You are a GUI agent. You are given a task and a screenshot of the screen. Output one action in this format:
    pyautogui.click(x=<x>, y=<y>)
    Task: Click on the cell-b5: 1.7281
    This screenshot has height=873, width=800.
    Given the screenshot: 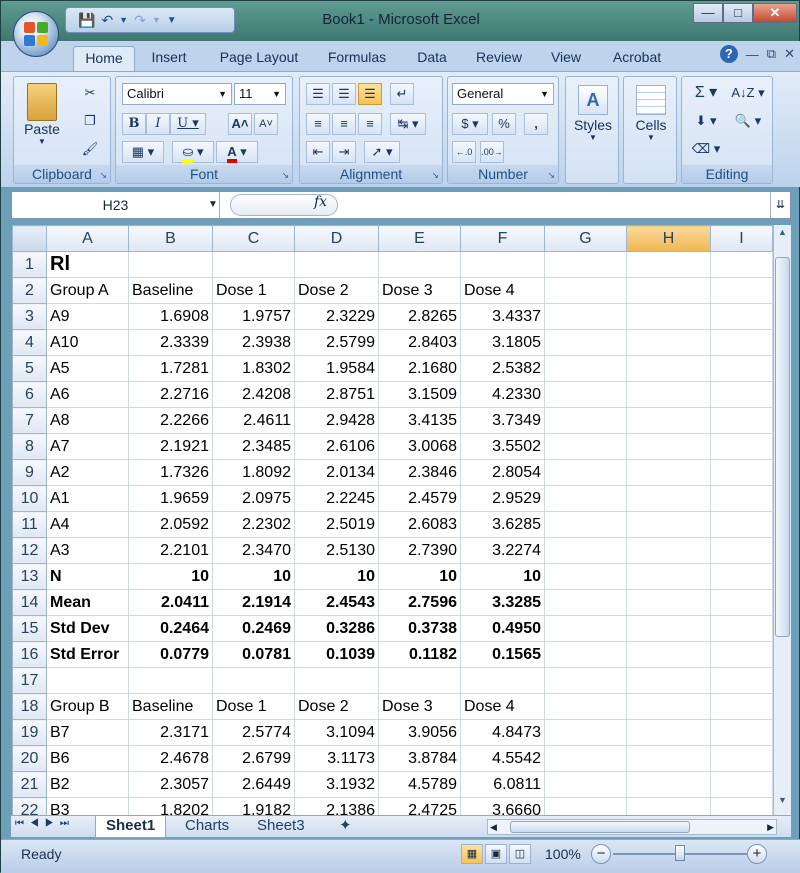 What is the action you would take?
    pyautogui.click(x=170, y=368)
    